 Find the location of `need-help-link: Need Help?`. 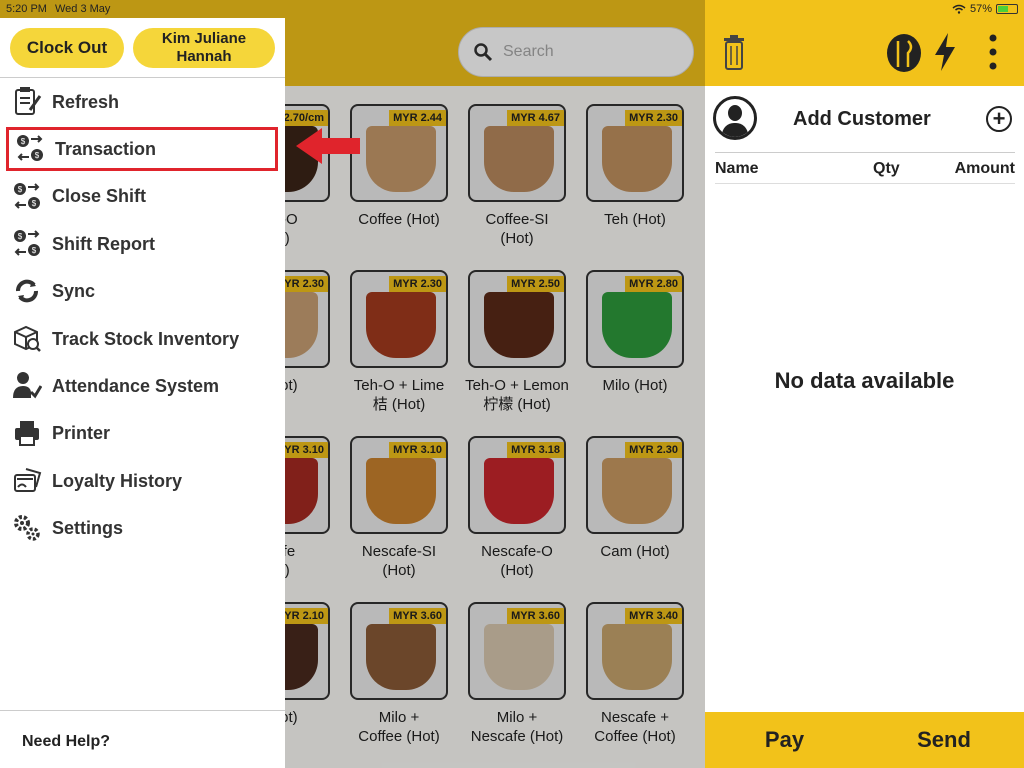

need-help-link: Need Help? is located at coordinates (66, 742).